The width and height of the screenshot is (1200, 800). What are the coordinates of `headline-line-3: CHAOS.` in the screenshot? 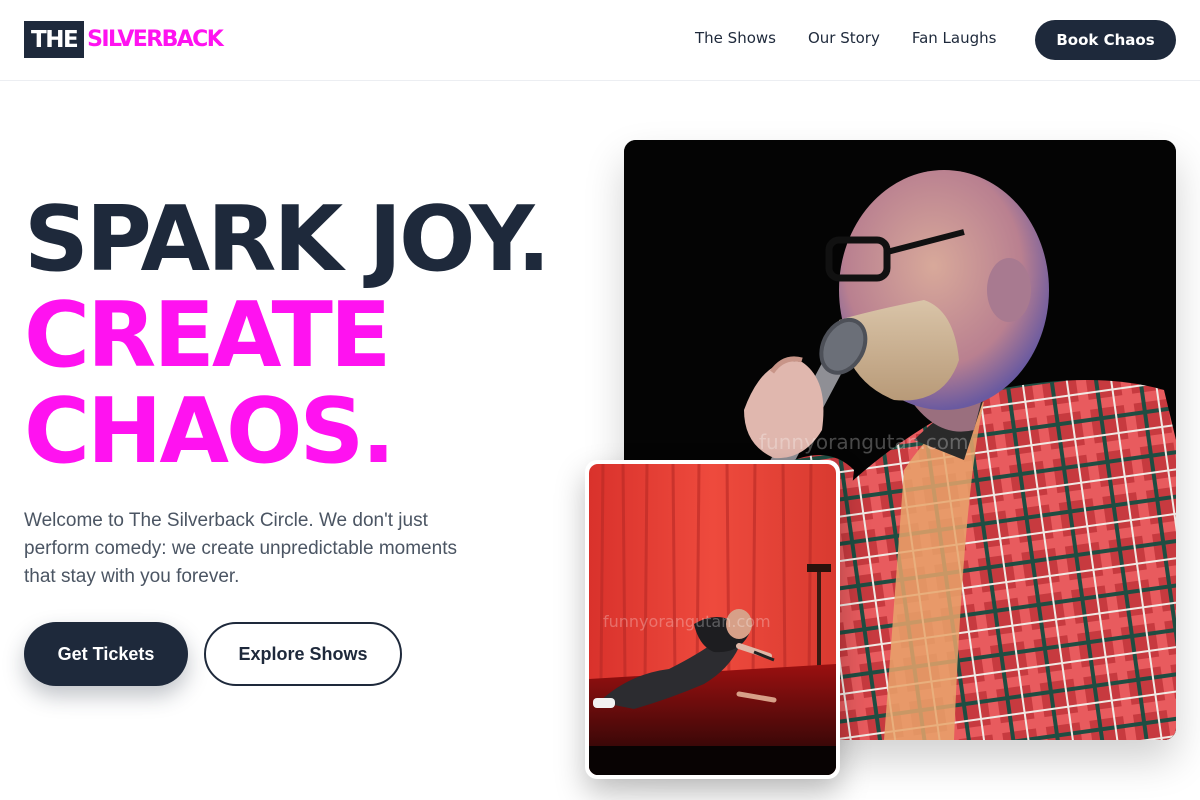 It's located at (210, 431).